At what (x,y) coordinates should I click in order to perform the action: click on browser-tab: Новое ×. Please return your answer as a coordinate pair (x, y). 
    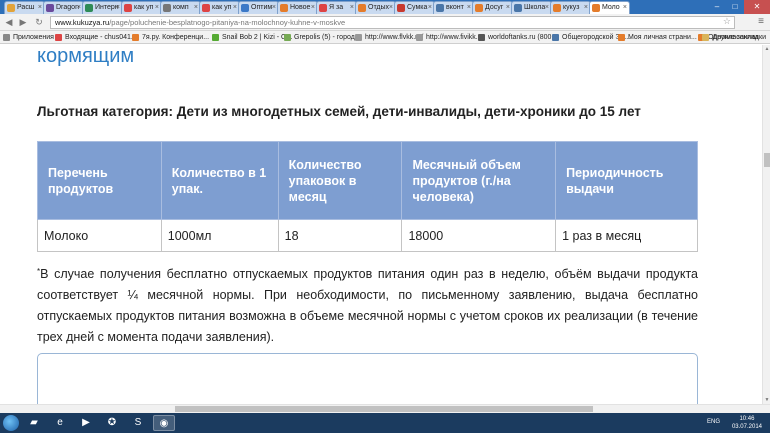
    Looking at the image, I should click on (297, 7).